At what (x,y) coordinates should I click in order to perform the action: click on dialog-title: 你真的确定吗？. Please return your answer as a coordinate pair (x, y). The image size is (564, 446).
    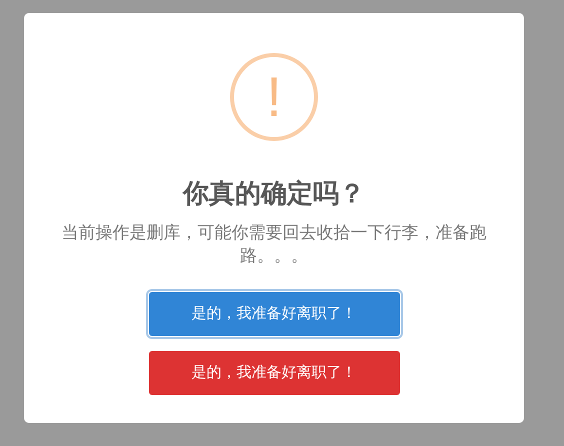
    Looking at the image, I should click on (274, 193).